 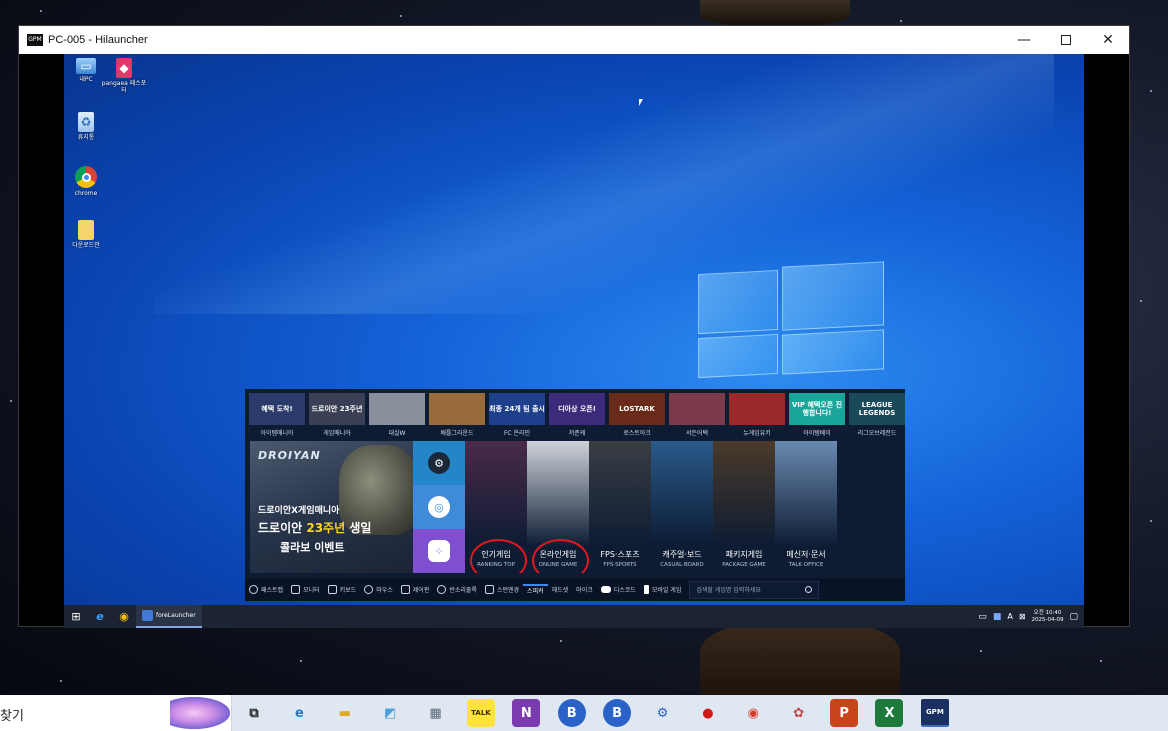 I want to click on chrome-taskbar-button: ◉, so click(x=124, y=616).